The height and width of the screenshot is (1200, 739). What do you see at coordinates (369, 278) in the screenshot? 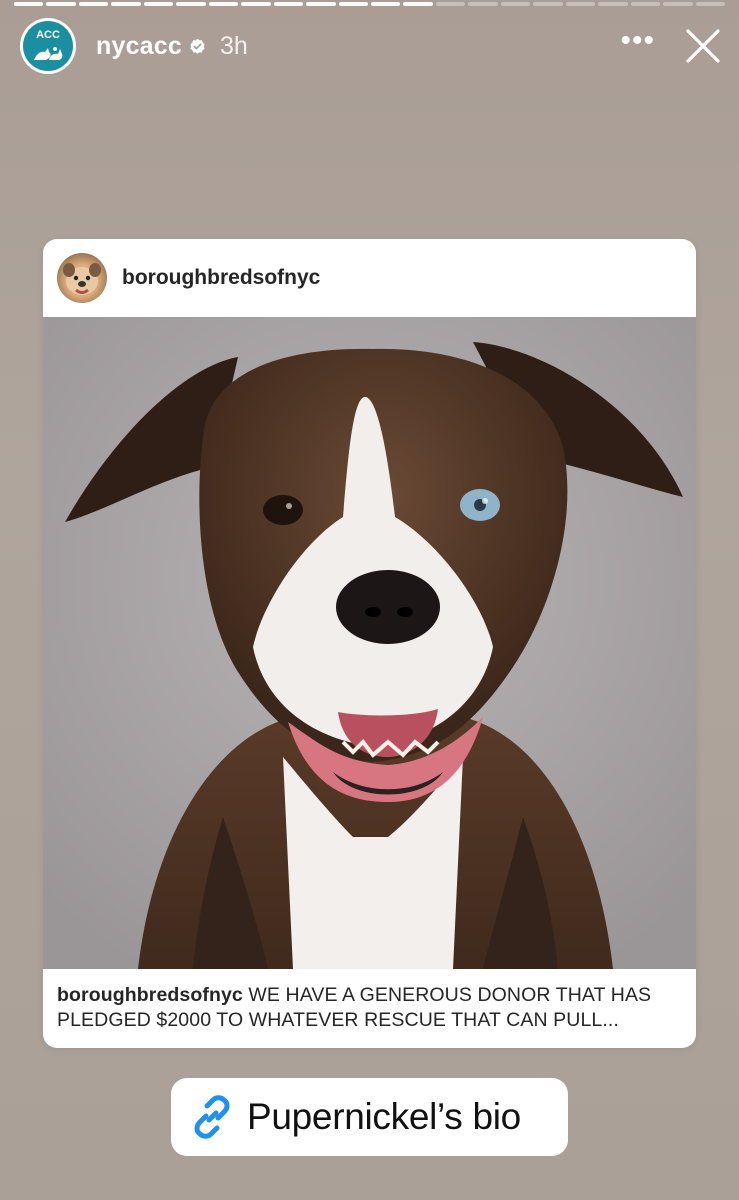
I see `shared-post-header: boroughbredsofnyc` at bounding box center [369, 278].